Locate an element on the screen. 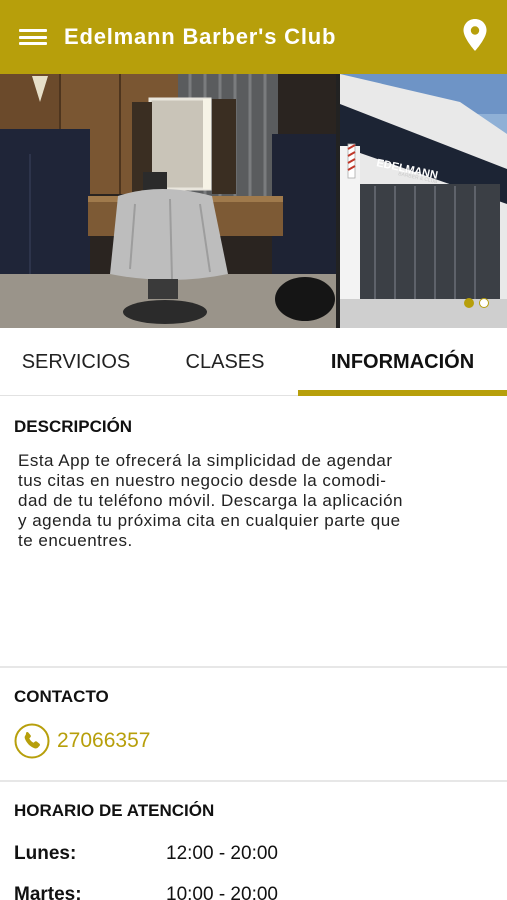 The image size is (507, 900). gallery-pager is located at coordinates (476, 303).